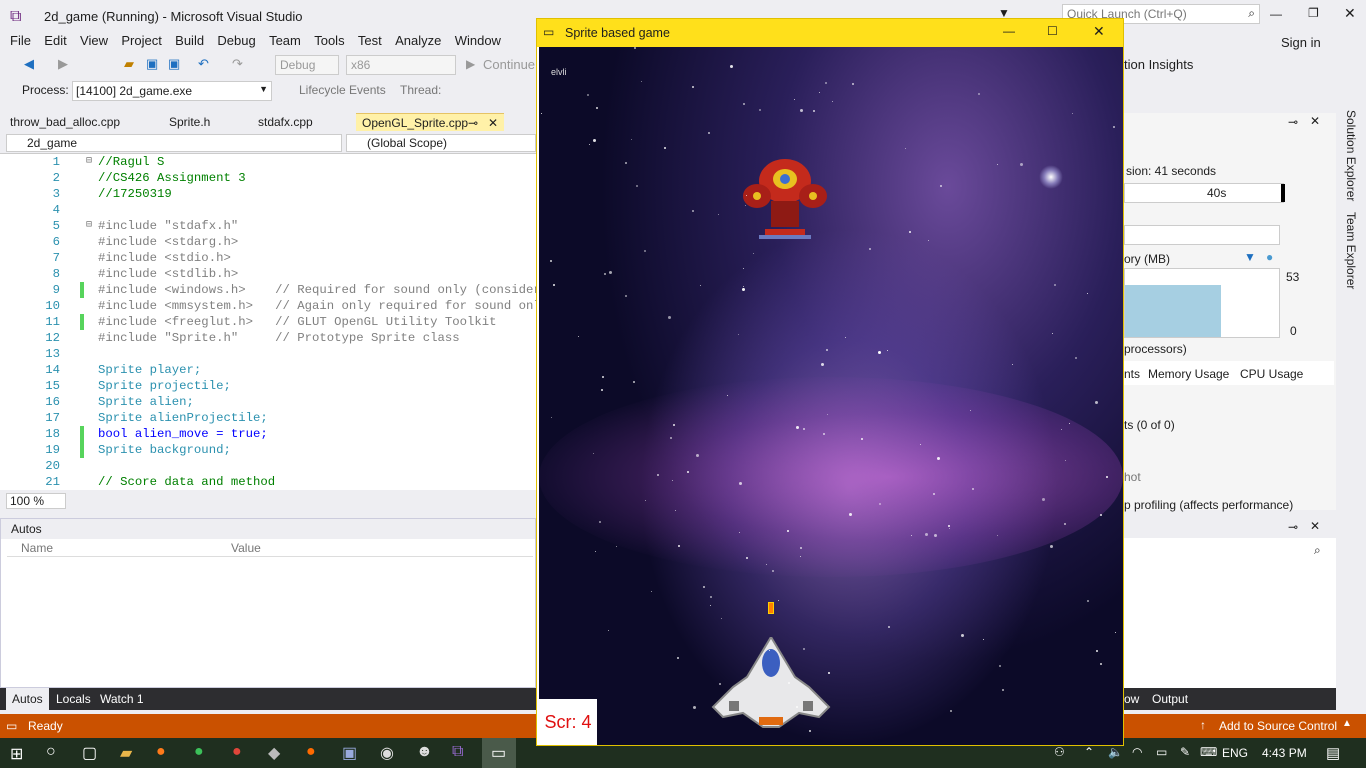  What do you see at coordinates (430, 122) in the screenshot?
I see `tab-opengl-sprite: OpenGL_Sprite.cpp ⊸ ✕` at bounding box center [430, 122].